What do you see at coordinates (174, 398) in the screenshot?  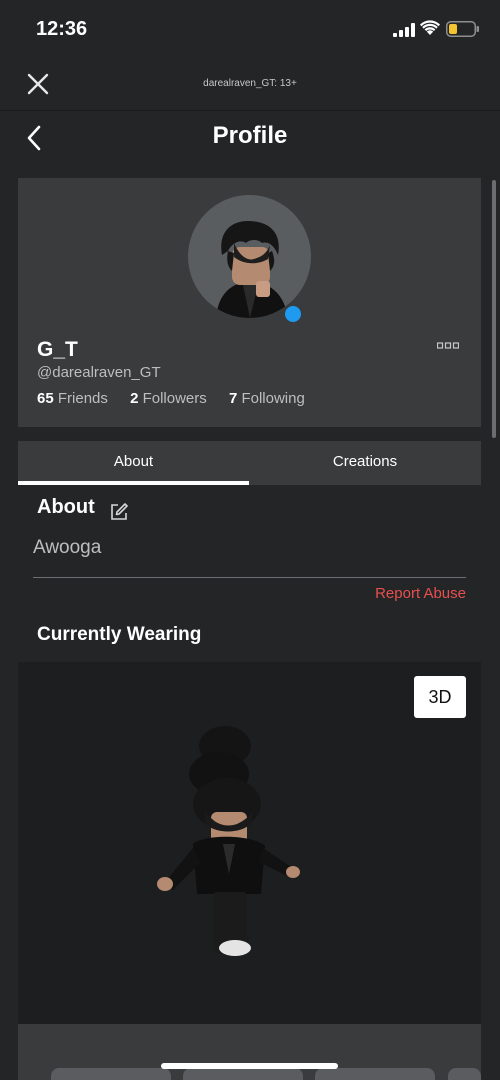 I see `followers-label: Followers` at bounding box center [174, 398].